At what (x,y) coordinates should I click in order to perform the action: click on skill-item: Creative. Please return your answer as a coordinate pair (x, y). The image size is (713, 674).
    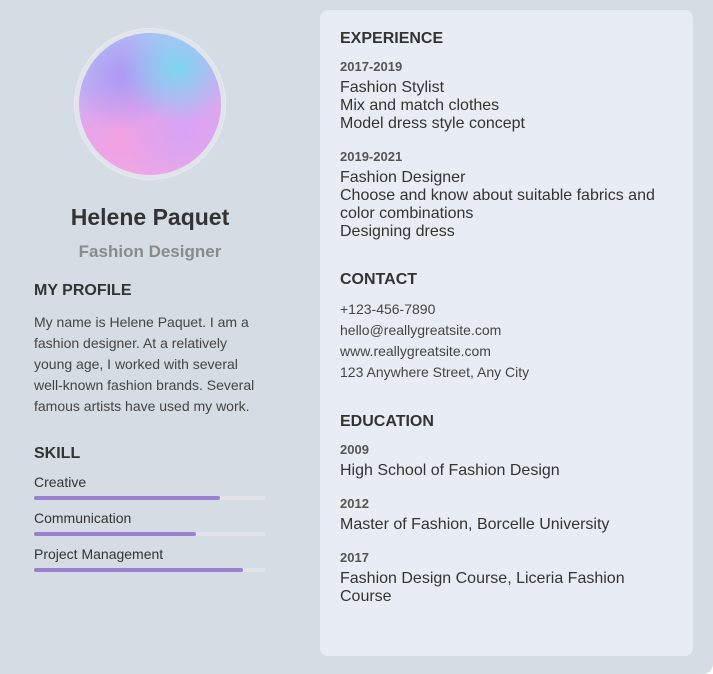
    Looking at the image, I should click on (150, 487).